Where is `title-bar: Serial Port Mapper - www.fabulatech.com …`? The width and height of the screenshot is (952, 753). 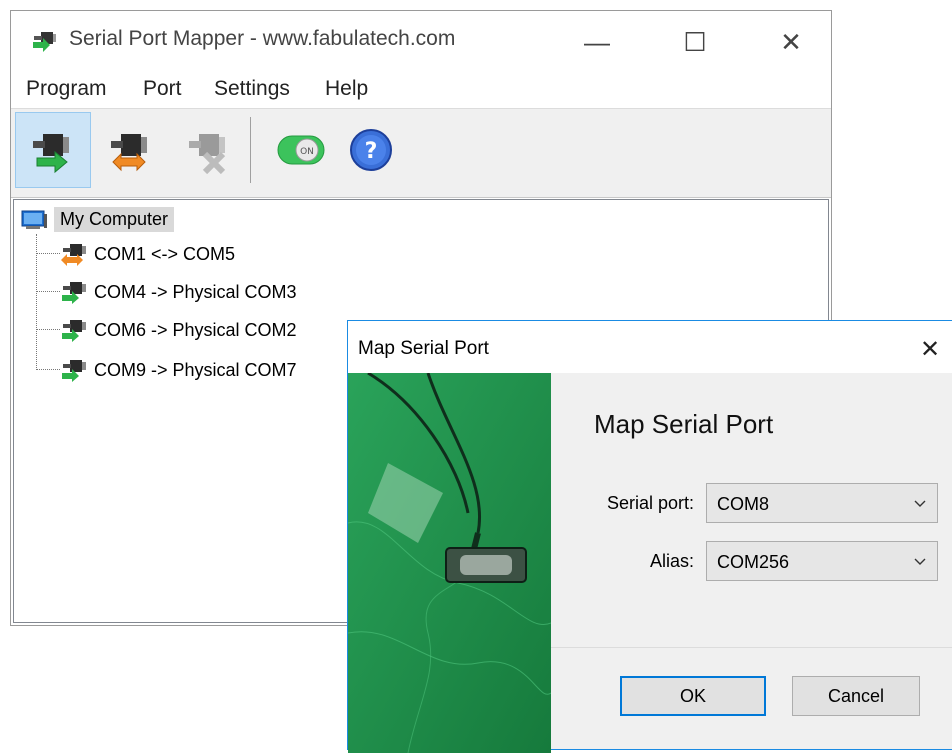
title-bar: Serial Port Mapper - www.fabulatech.com … is located at coordinates (421, 41).